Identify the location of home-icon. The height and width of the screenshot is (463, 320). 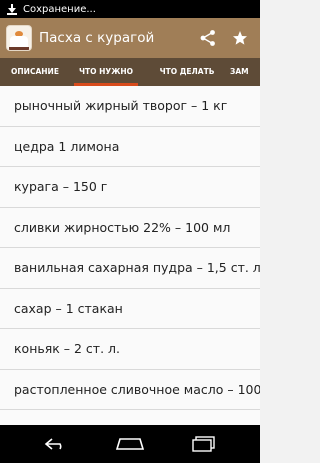
(130, 444).